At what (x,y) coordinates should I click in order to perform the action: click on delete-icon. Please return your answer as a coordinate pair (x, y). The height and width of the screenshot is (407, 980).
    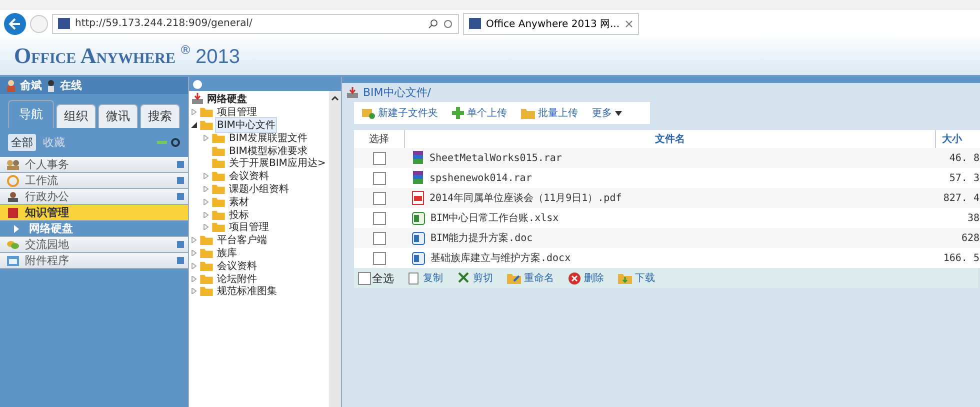
    Looking at the image, I should click on (574, 278).